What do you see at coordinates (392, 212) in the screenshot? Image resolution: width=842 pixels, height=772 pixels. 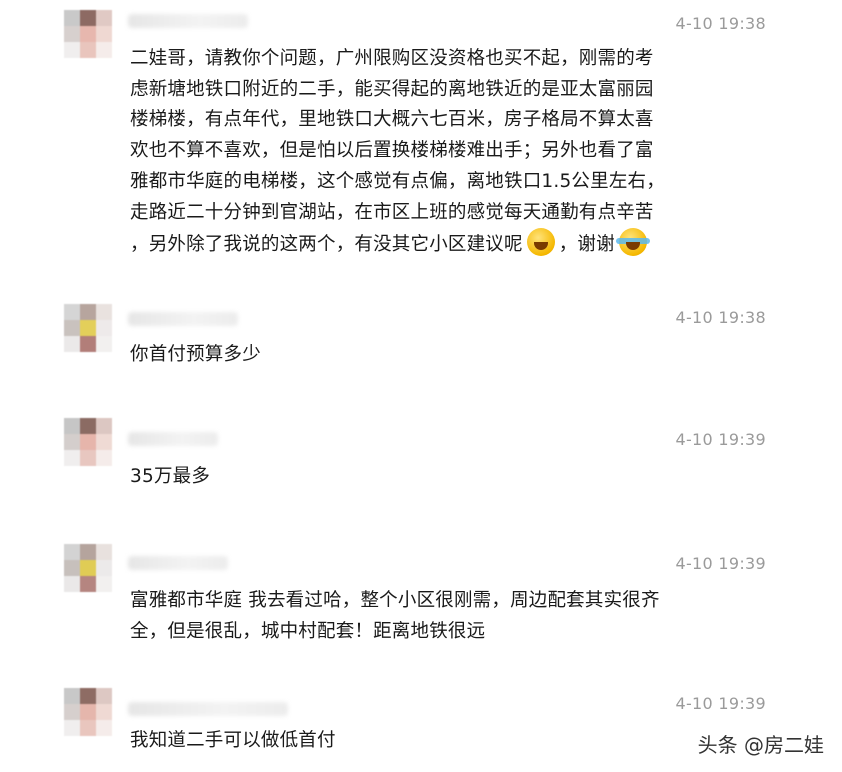 I see `message-line: 走路近二十分钟到官湖站，在市区上班的感觉每天通勤有点辛苦` at bounding box center [392, 212].